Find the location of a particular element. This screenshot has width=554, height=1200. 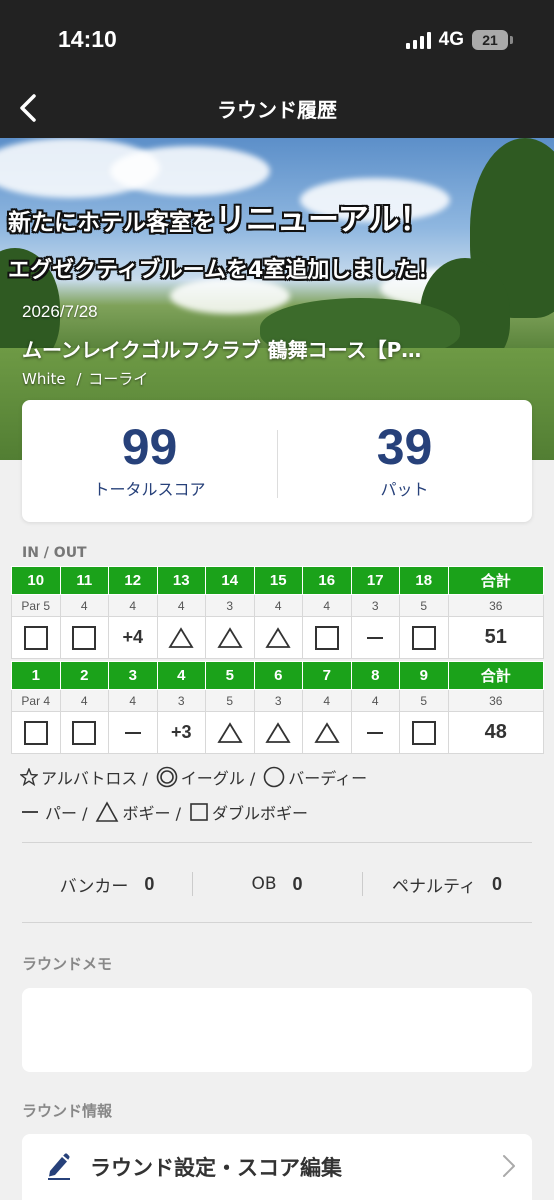

hole-par: Par 5 is located at coordinates (36, 605).